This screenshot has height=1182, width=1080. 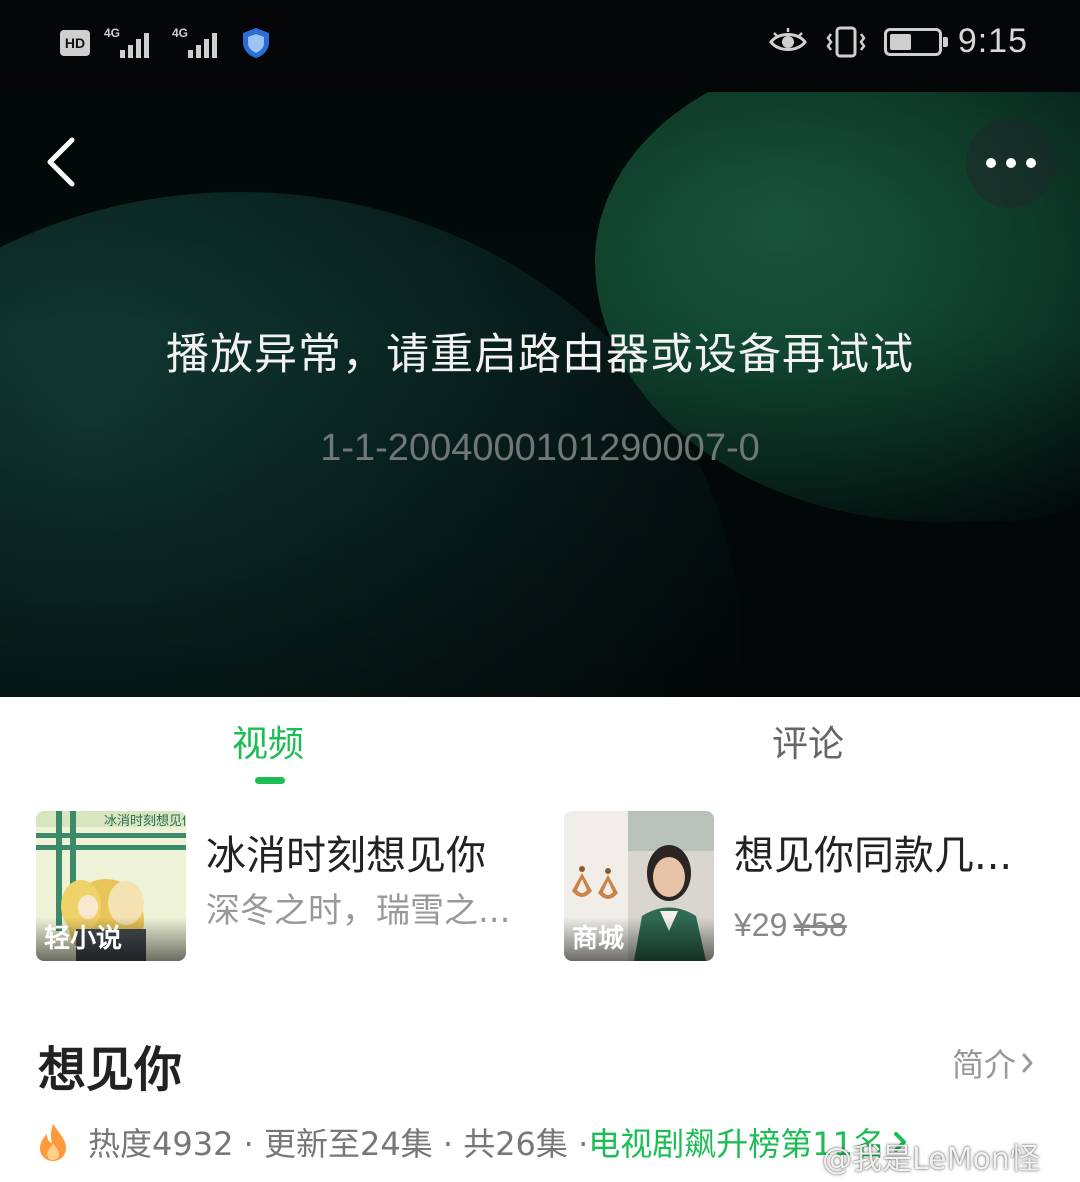 What do you see at coordinates (110, 1070) in the screenshot?
I see `show-title: 想见你` at bounding box center [110, 1070].